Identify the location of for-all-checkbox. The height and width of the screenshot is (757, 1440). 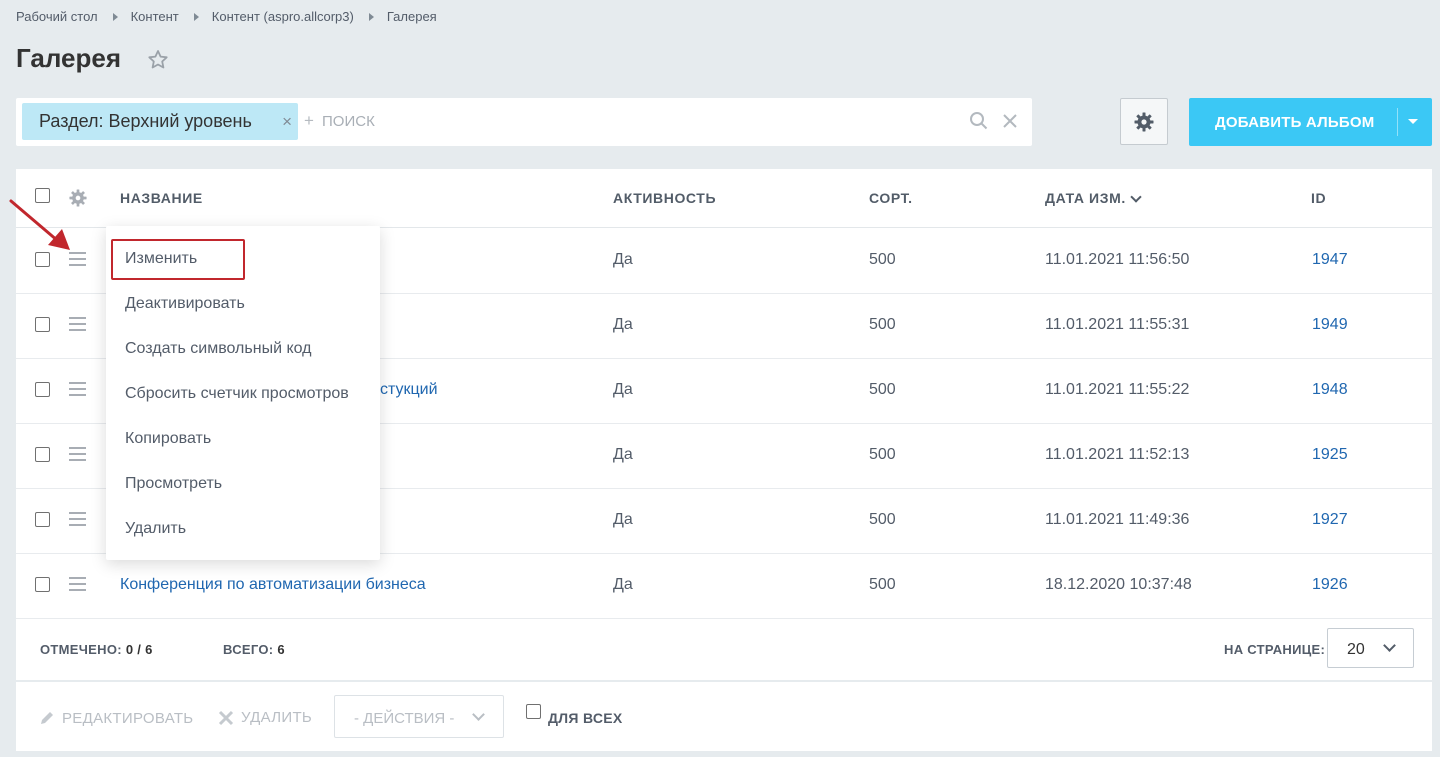
(533, 711).